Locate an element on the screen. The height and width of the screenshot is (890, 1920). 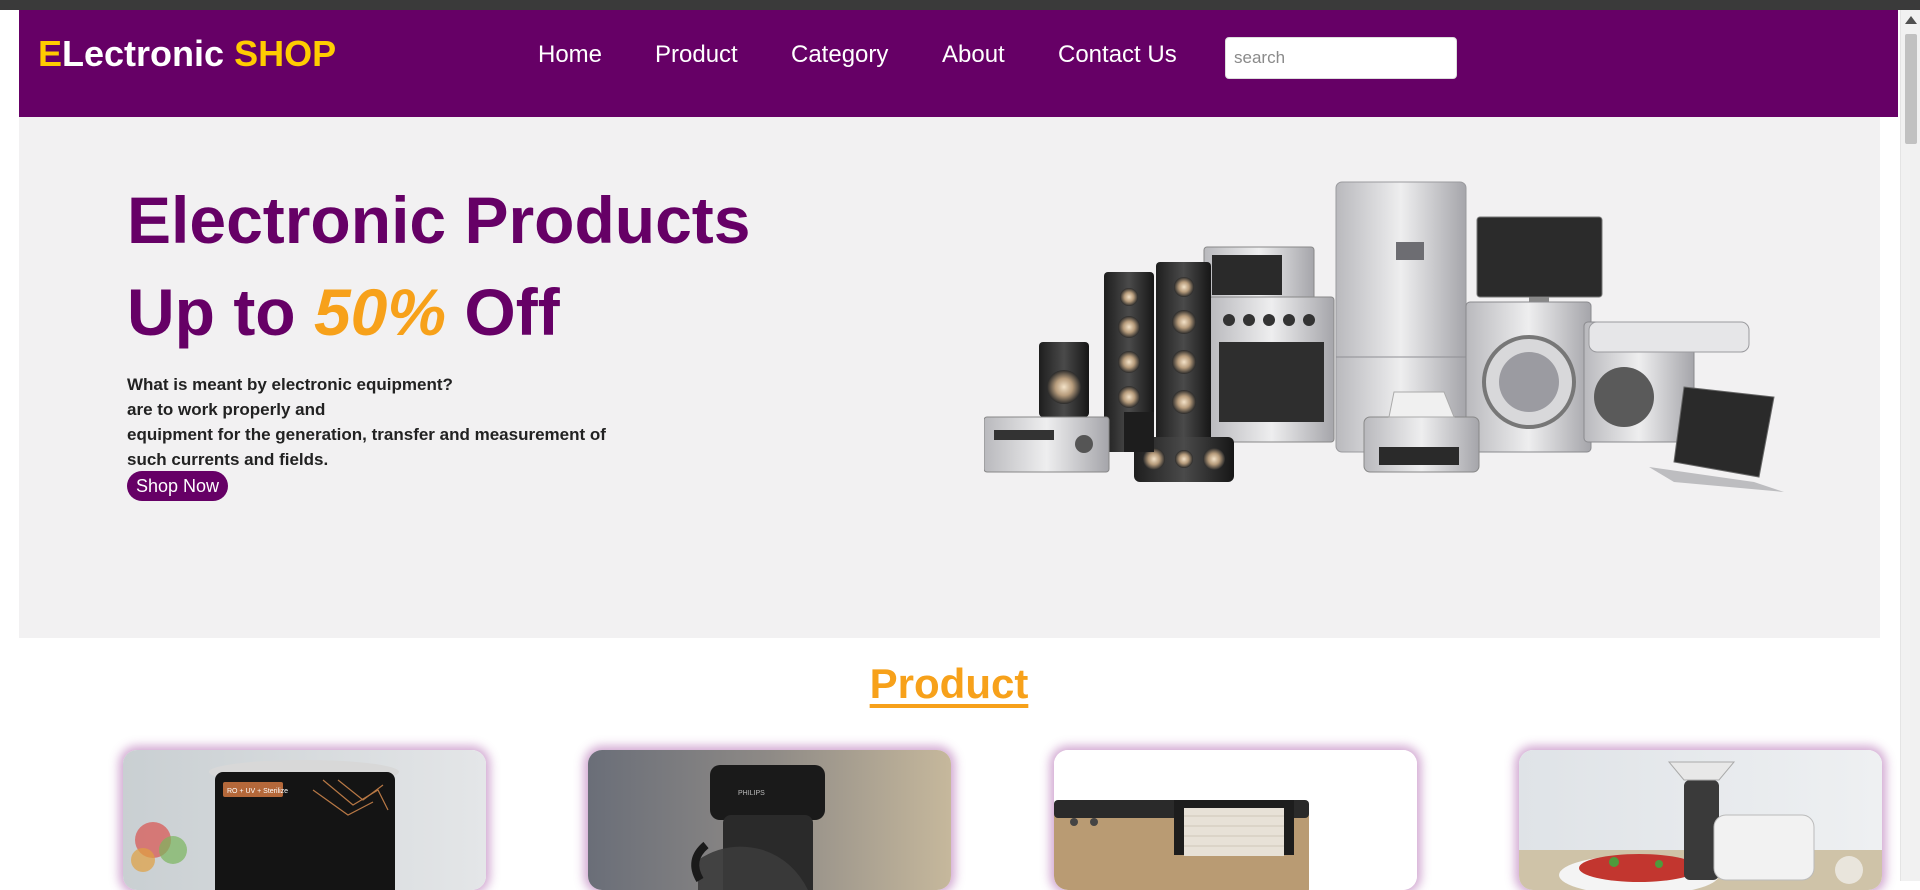
hero-description-line: are to work properly and is located at coordinates (226, 409).